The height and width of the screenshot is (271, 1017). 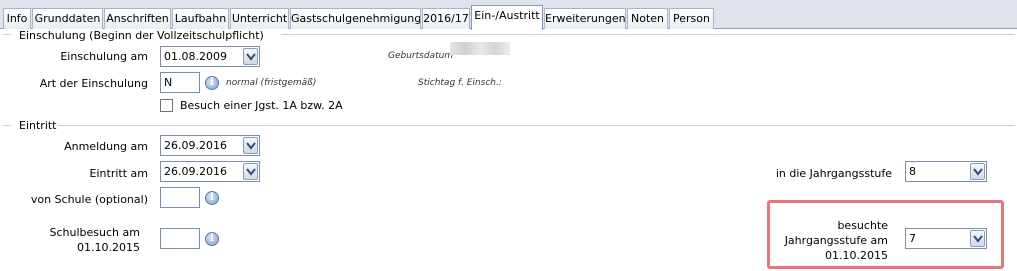 What do you see at coordinates (166, 105) in the screenshot?
I see `jgst-1a-2a-checkbox` at bounding box center [166, 105].